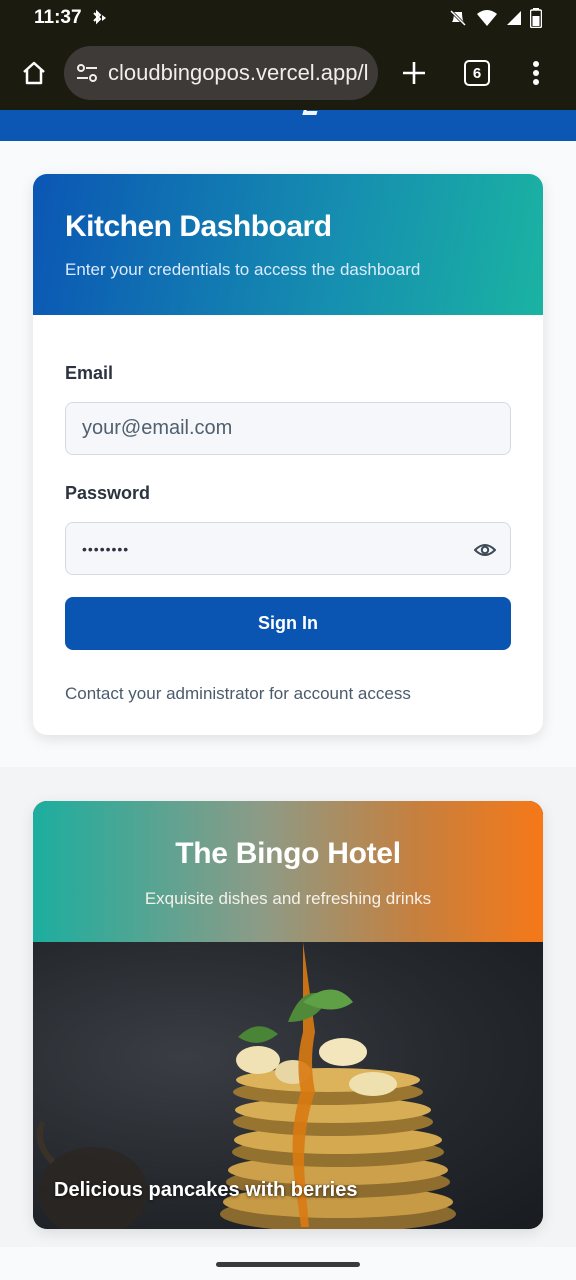  Describe the element at coordinates (238, 72) in the screenshot. I see `url-text: cloudbingopos.vercel.app/l` at that location.